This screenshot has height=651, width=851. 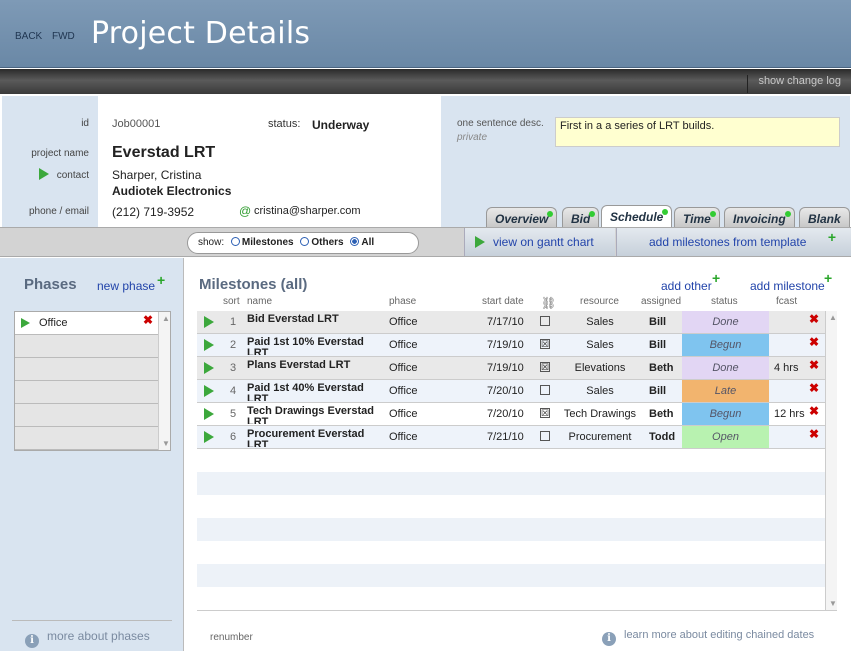 I want to click on learn-more-link: i learn more about editing chained dates, so click(x=708, y=637).